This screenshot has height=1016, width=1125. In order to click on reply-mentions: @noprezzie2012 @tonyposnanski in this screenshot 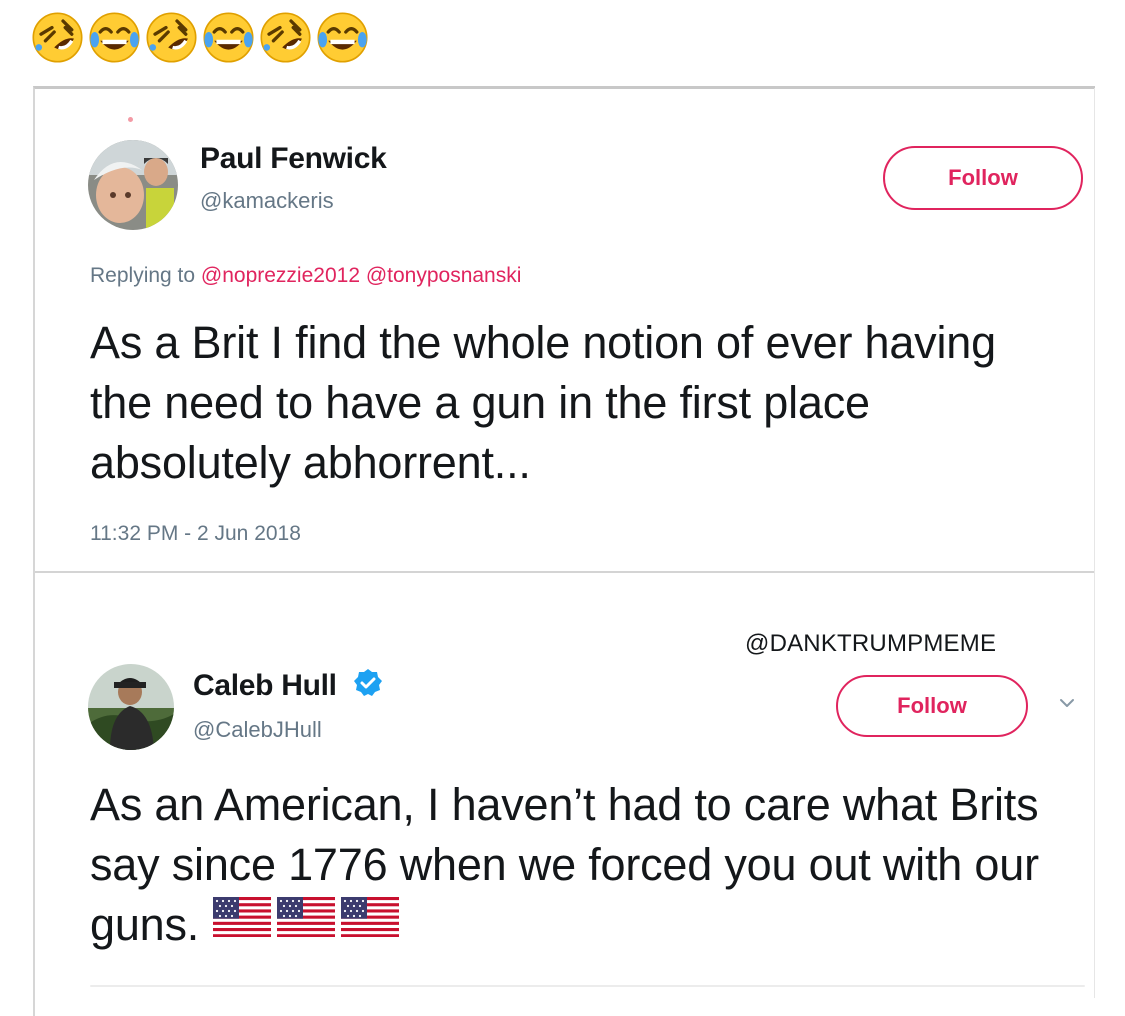, I will do `click(361, 275)`.